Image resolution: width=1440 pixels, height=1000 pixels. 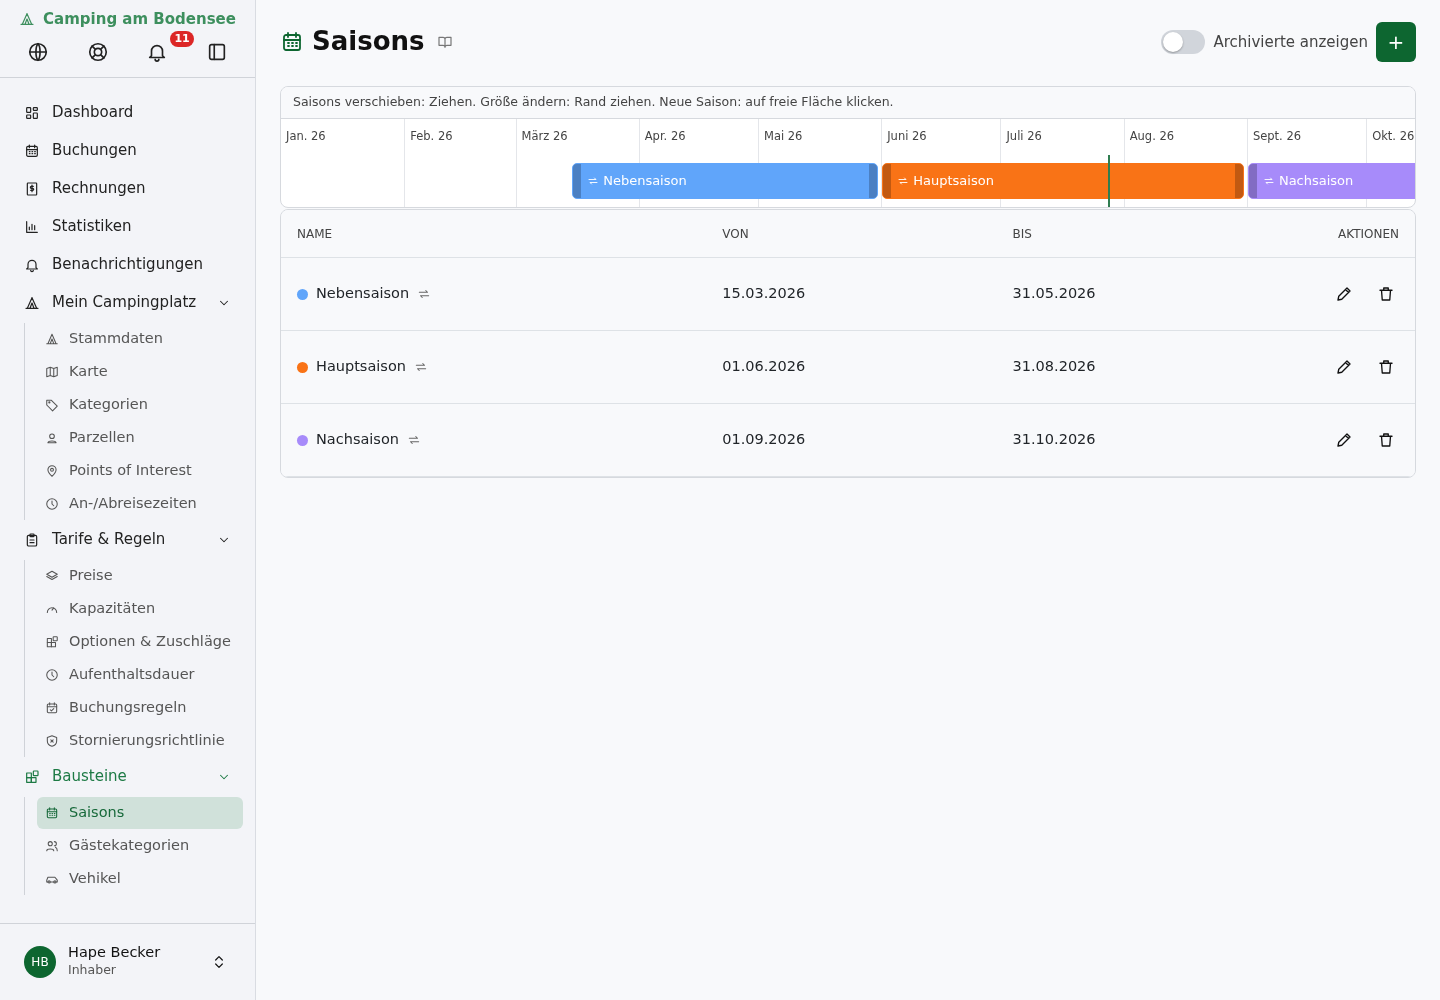 I want to click on brand-name: Camping am Bodensee, so click(x=139, y=19).